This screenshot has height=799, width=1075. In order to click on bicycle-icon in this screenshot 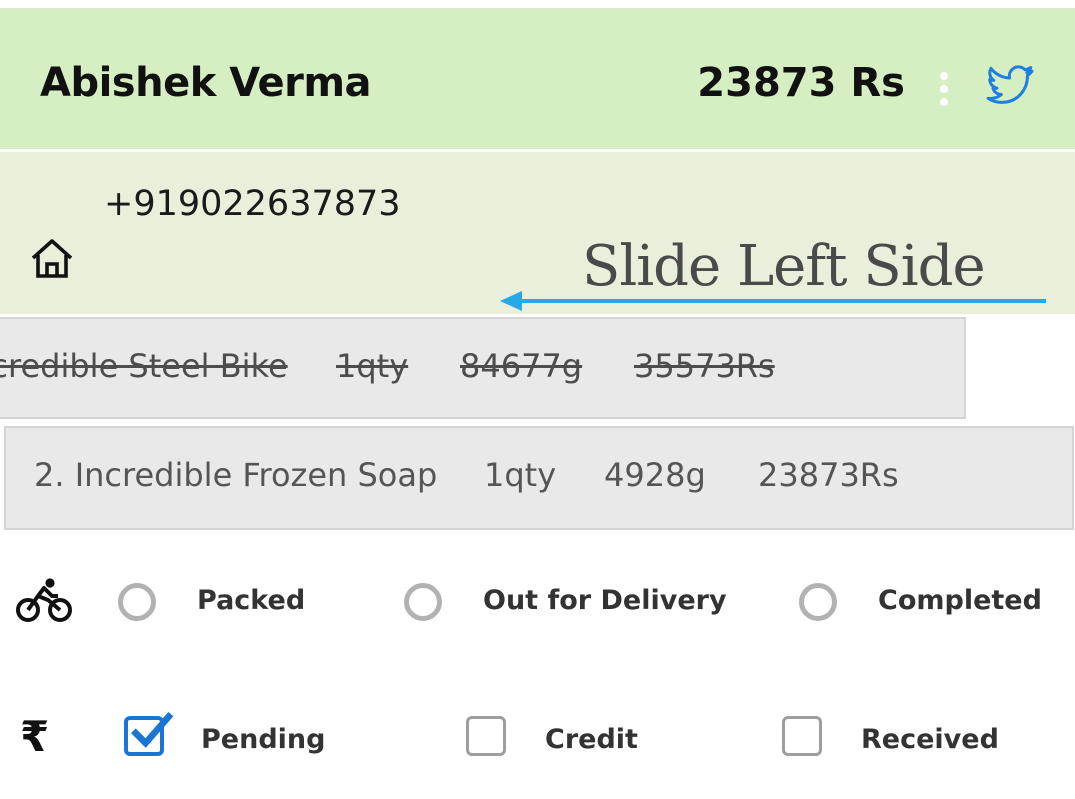, I will do `click(44, 600)`.